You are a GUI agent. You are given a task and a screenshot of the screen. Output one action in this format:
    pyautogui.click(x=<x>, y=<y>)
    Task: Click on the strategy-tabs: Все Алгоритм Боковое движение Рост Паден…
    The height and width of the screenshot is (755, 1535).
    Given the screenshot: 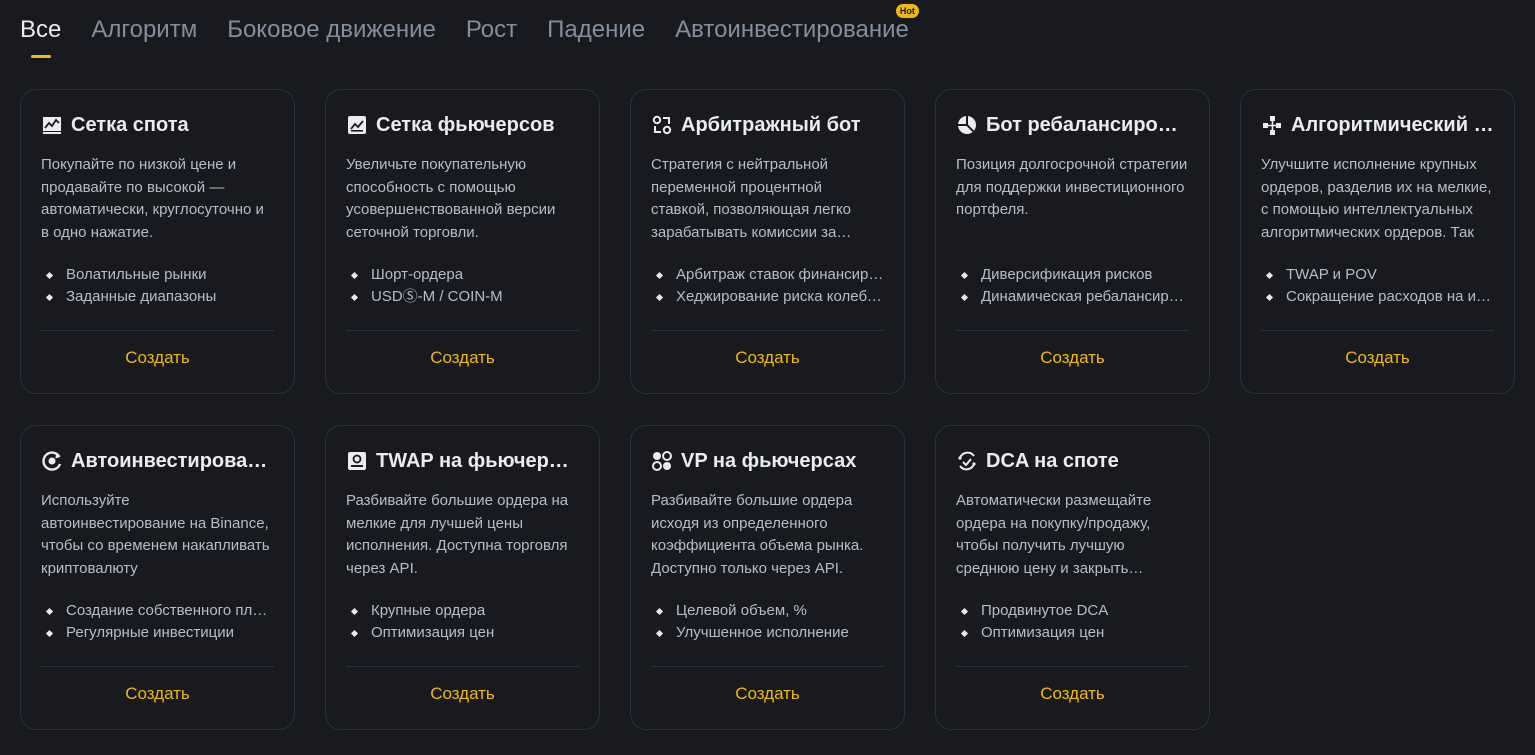 What is the action you would take?
    pyautogui.click(x=469, y=32)
    